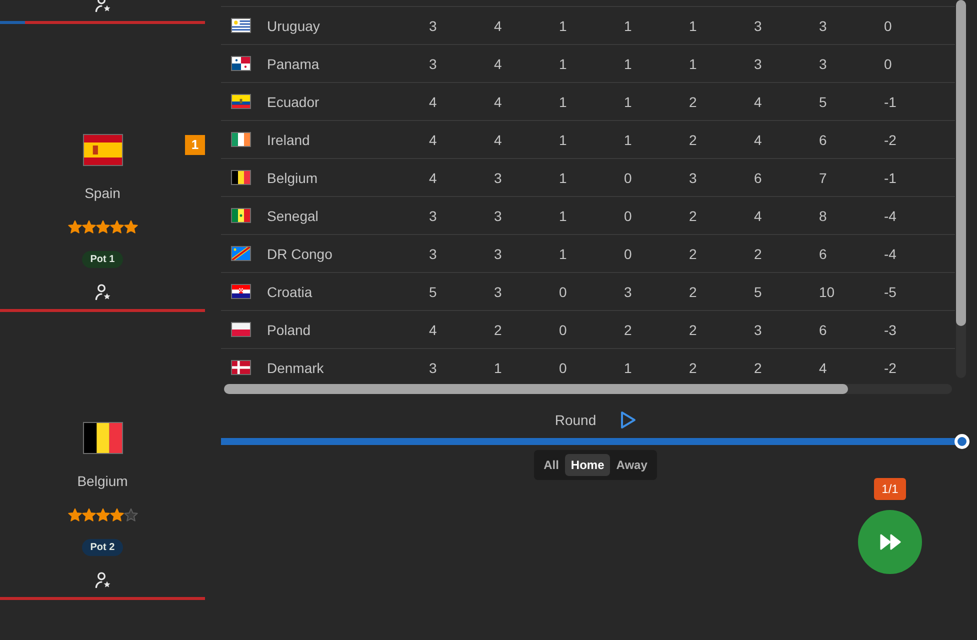  I want to click on country-name: Ireland, so click(289, 140).